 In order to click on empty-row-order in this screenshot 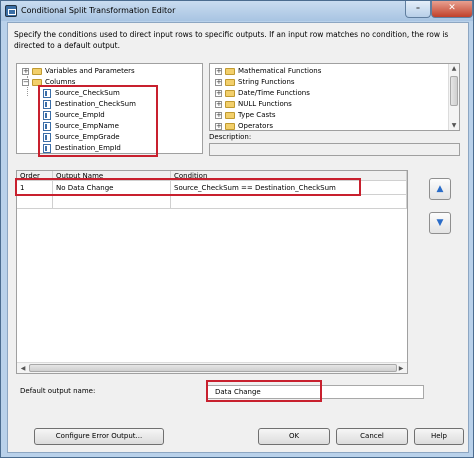, I will do `click(35, 202)`.